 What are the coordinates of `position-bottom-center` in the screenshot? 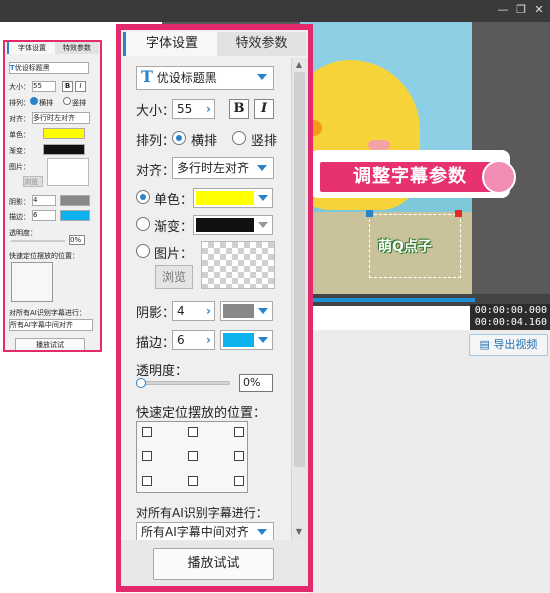 It's located at (193, 481).